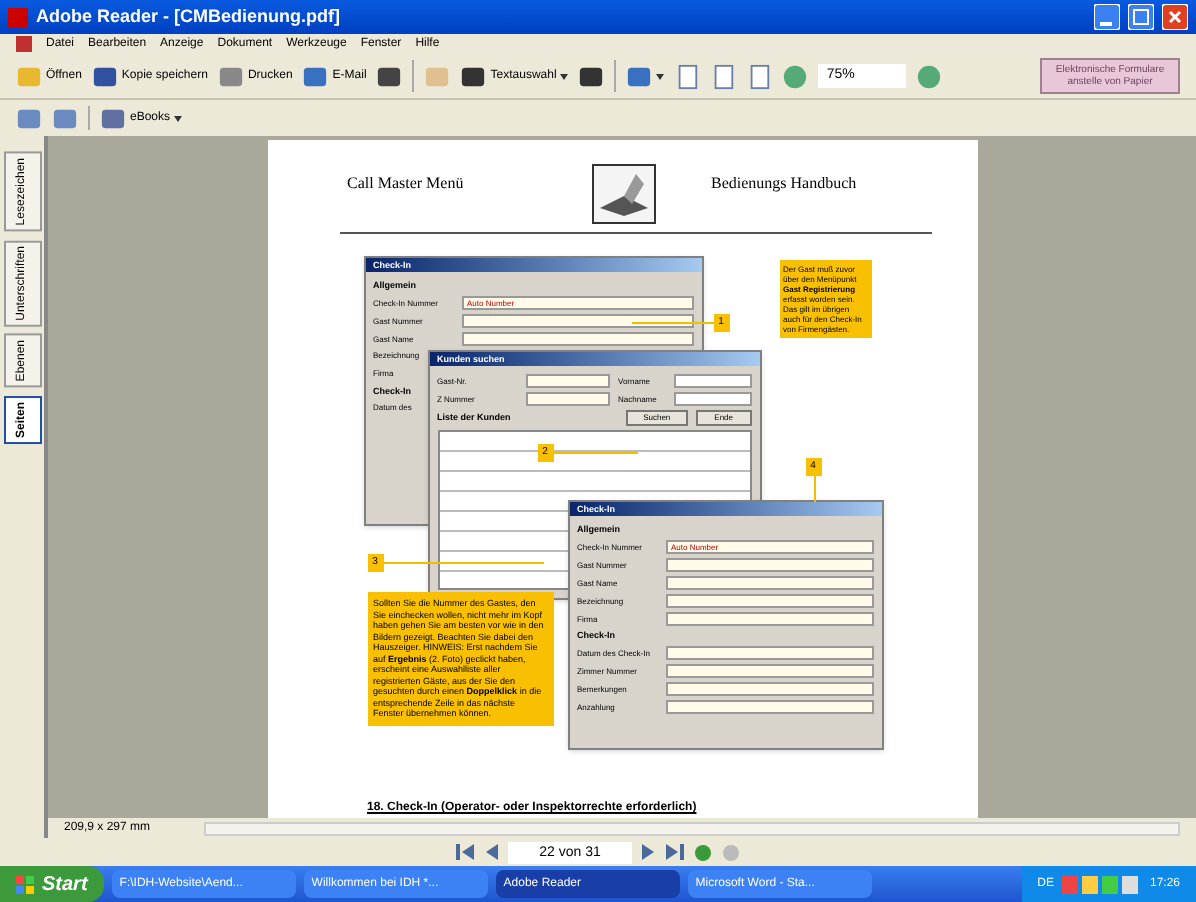 This screenshot has height=902, width=1196. I want to click on header-text: Bedienungs Handbuch, so click(784, 184).